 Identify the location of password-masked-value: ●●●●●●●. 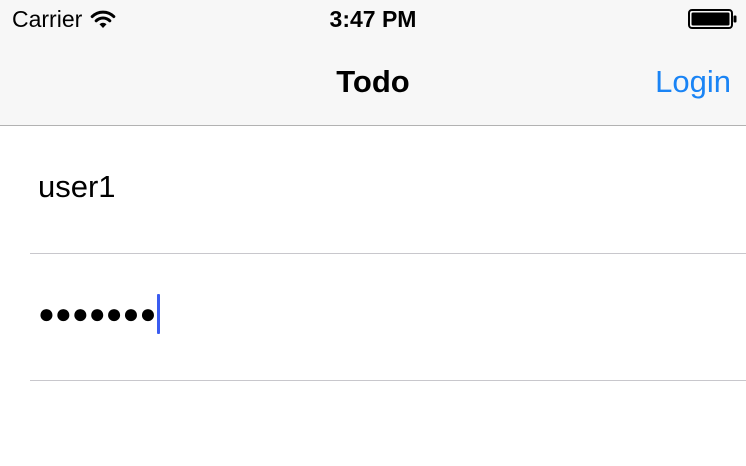
(97, 313).